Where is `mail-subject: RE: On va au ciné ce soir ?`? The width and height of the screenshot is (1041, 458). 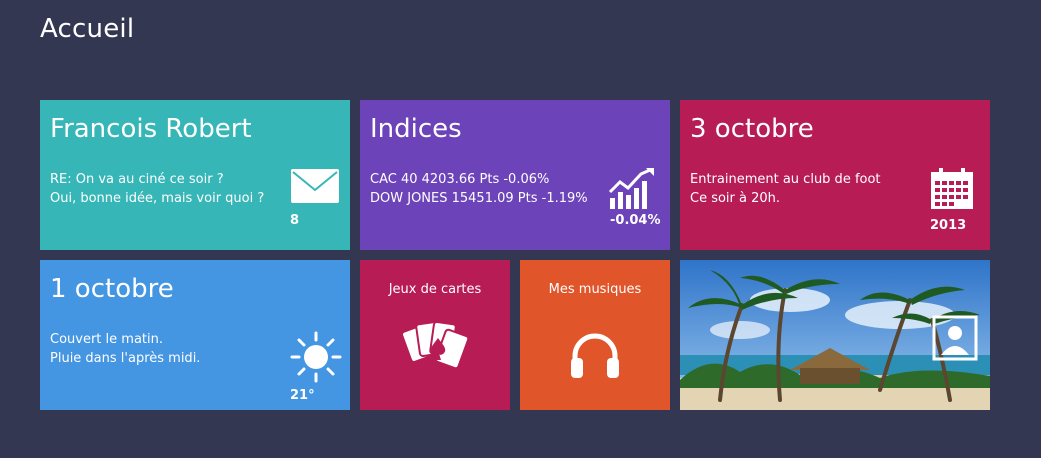 mail-subject: RE: On va au ciné ce soir ? is located at coordinates (137, 179).